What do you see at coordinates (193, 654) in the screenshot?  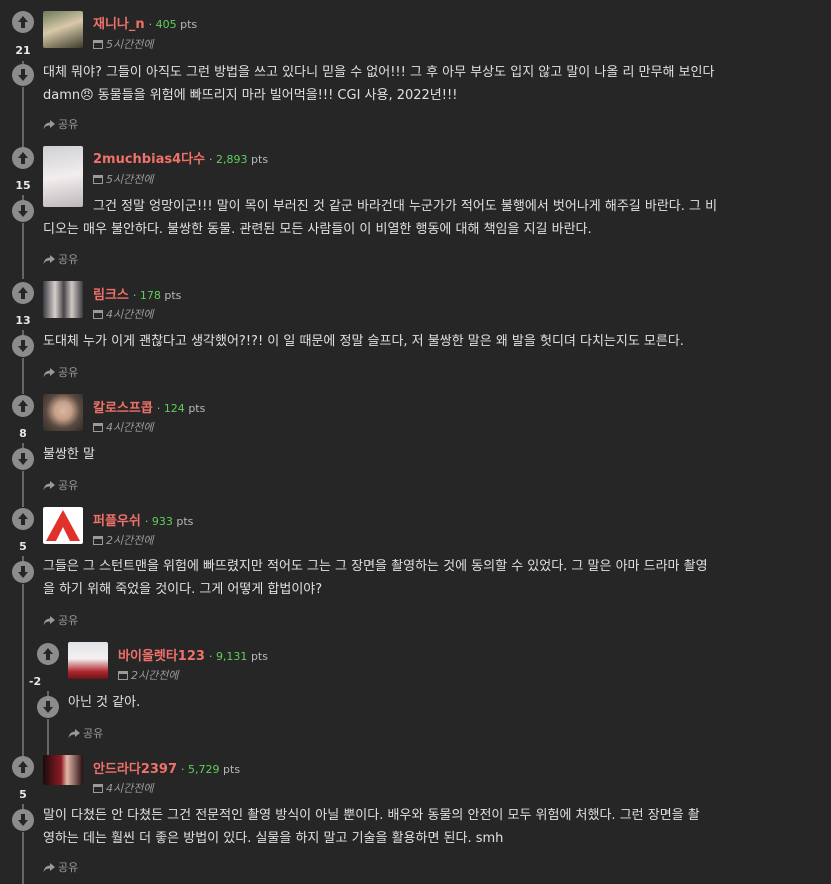 I see `username-link: 바이올렛타123 · 9,131 pts` at bounding box center [193, 654].